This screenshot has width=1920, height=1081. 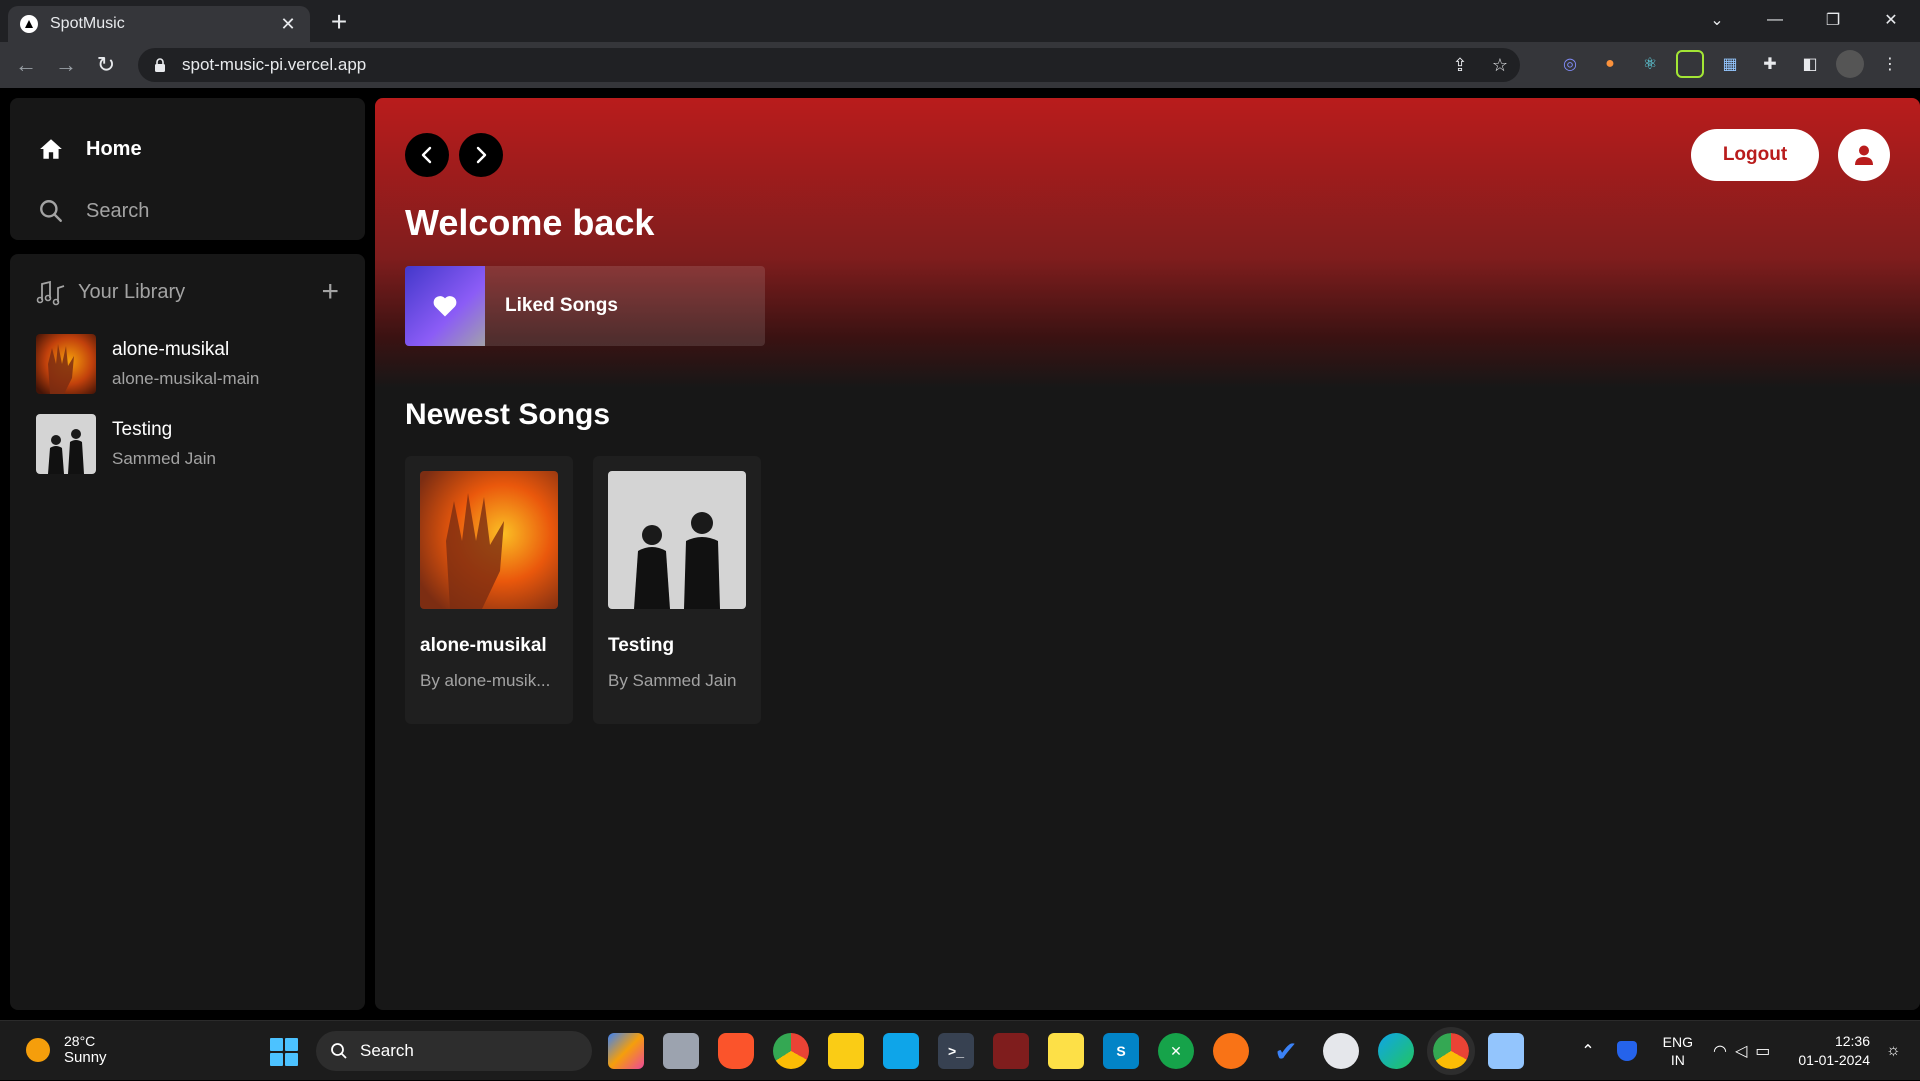 I want to click on library-title: Your Library, so click(x=199, y=292).